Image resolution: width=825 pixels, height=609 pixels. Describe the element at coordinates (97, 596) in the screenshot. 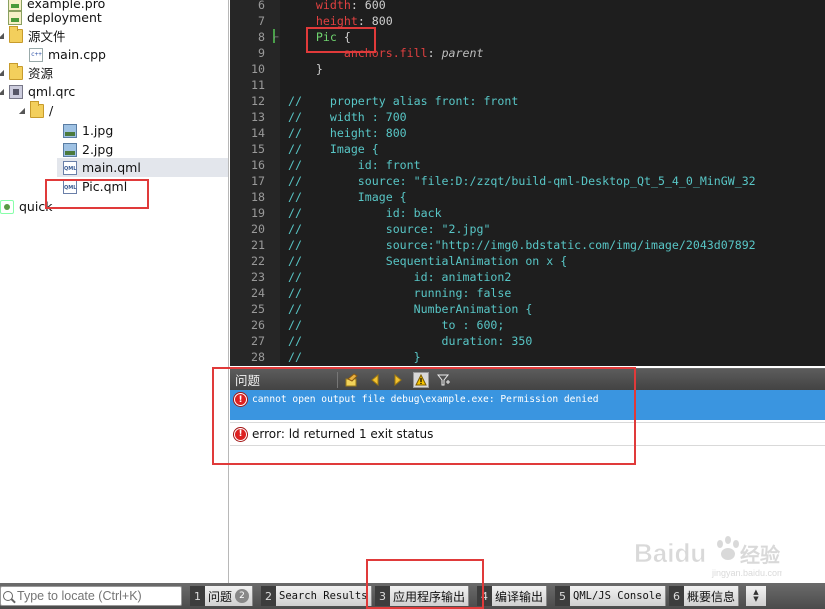

I see `locator-input` at that location.